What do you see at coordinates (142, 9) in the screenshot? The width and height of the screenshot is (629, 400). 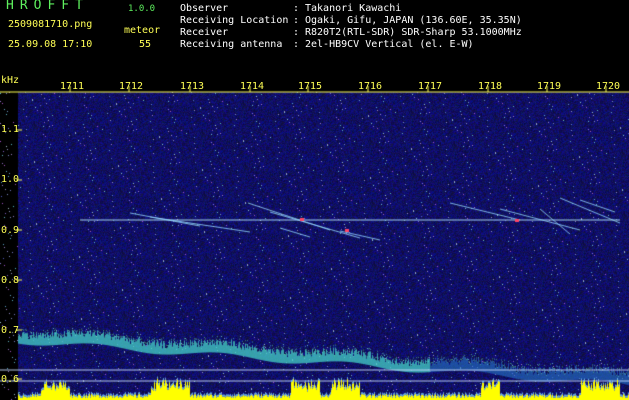 I see `app-version: 1.0.0` at bounding box center [142, 9].